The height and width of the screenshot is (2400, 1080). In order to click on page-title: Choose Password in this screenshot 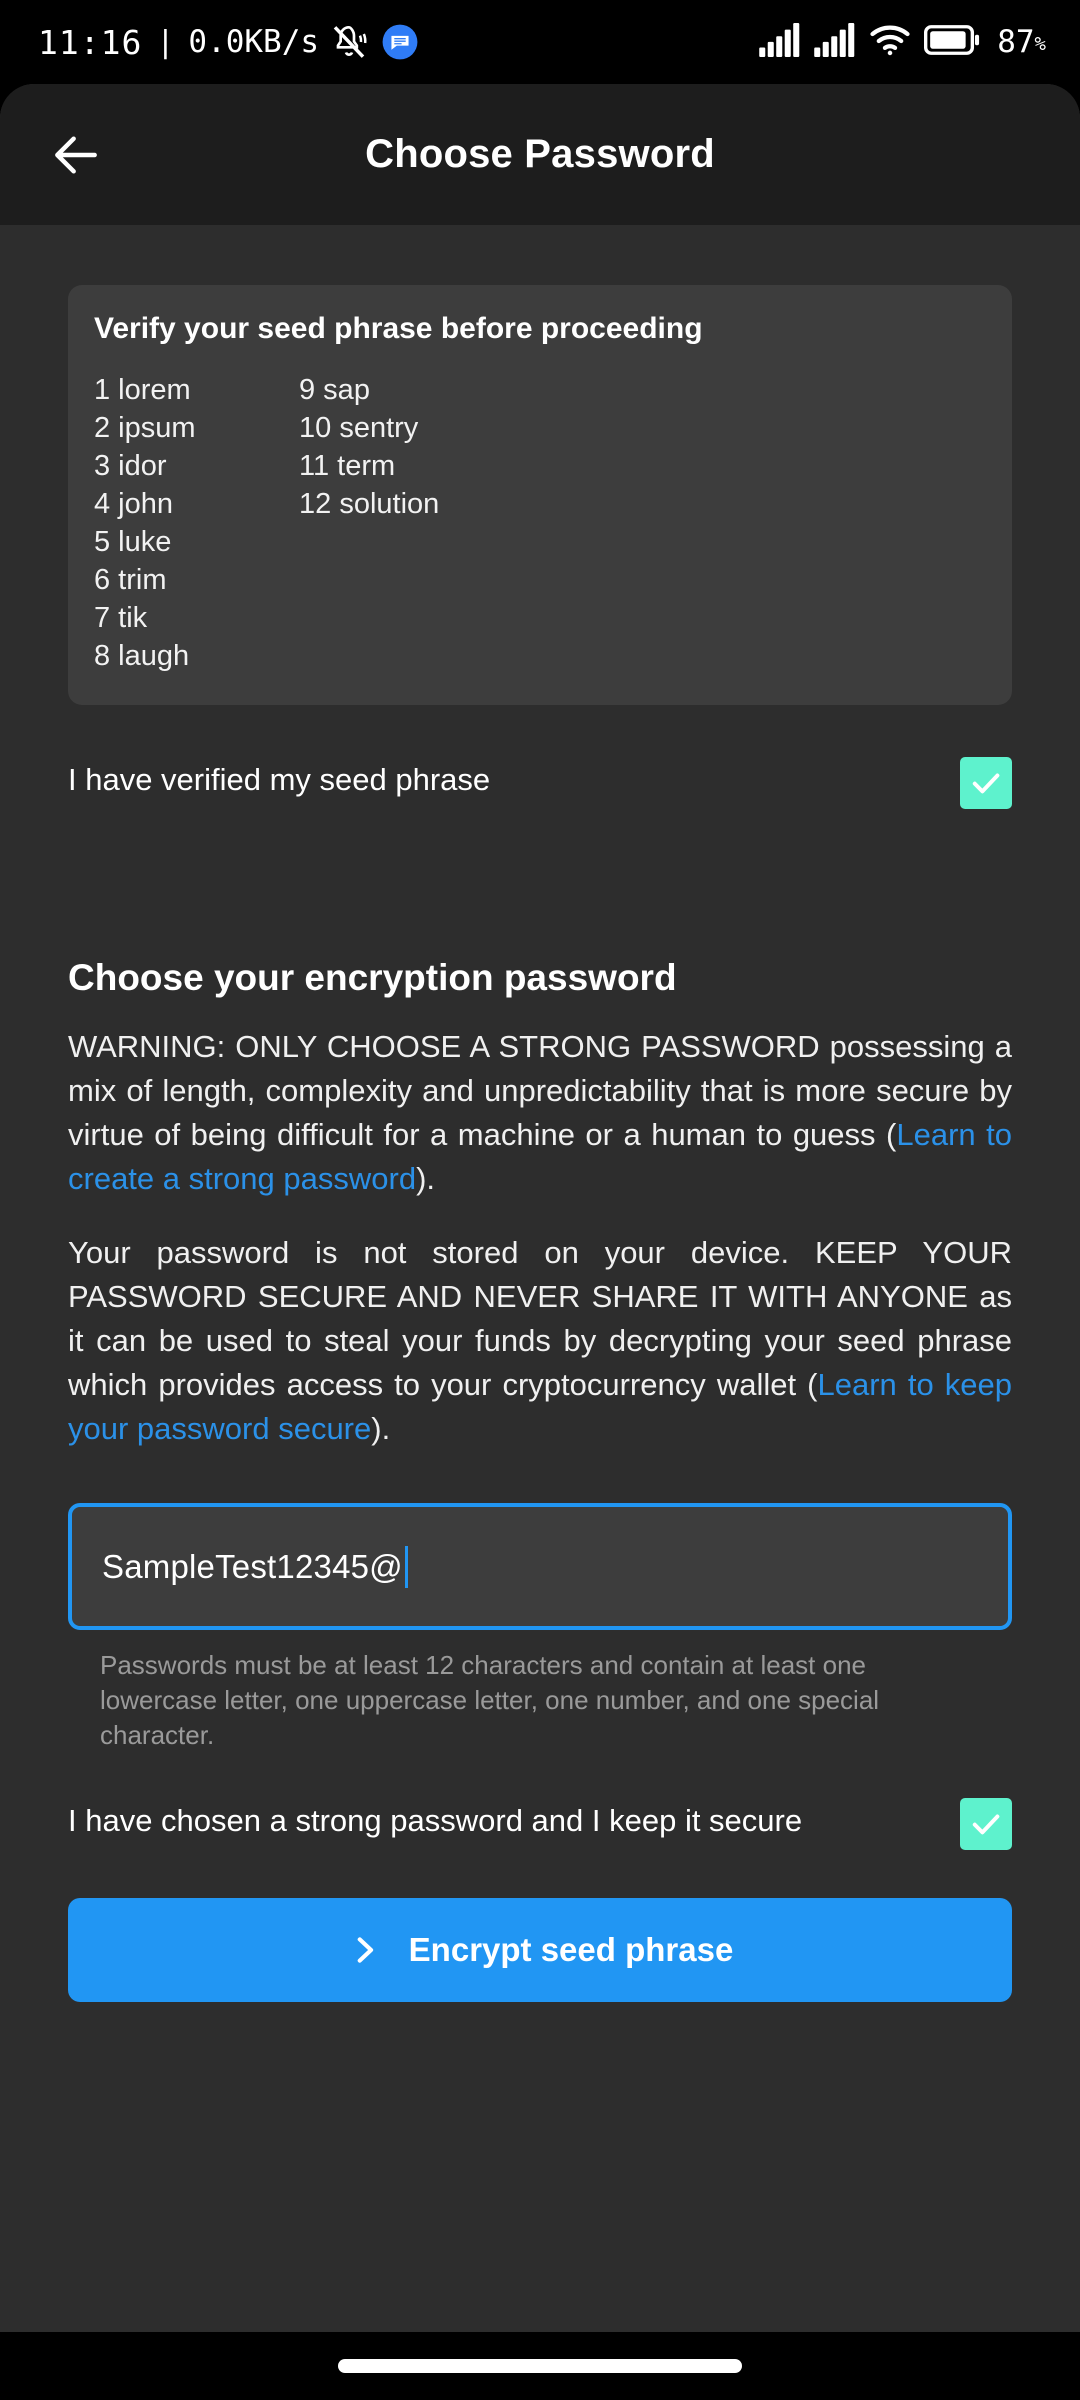, I will do `click(540, 154)`.